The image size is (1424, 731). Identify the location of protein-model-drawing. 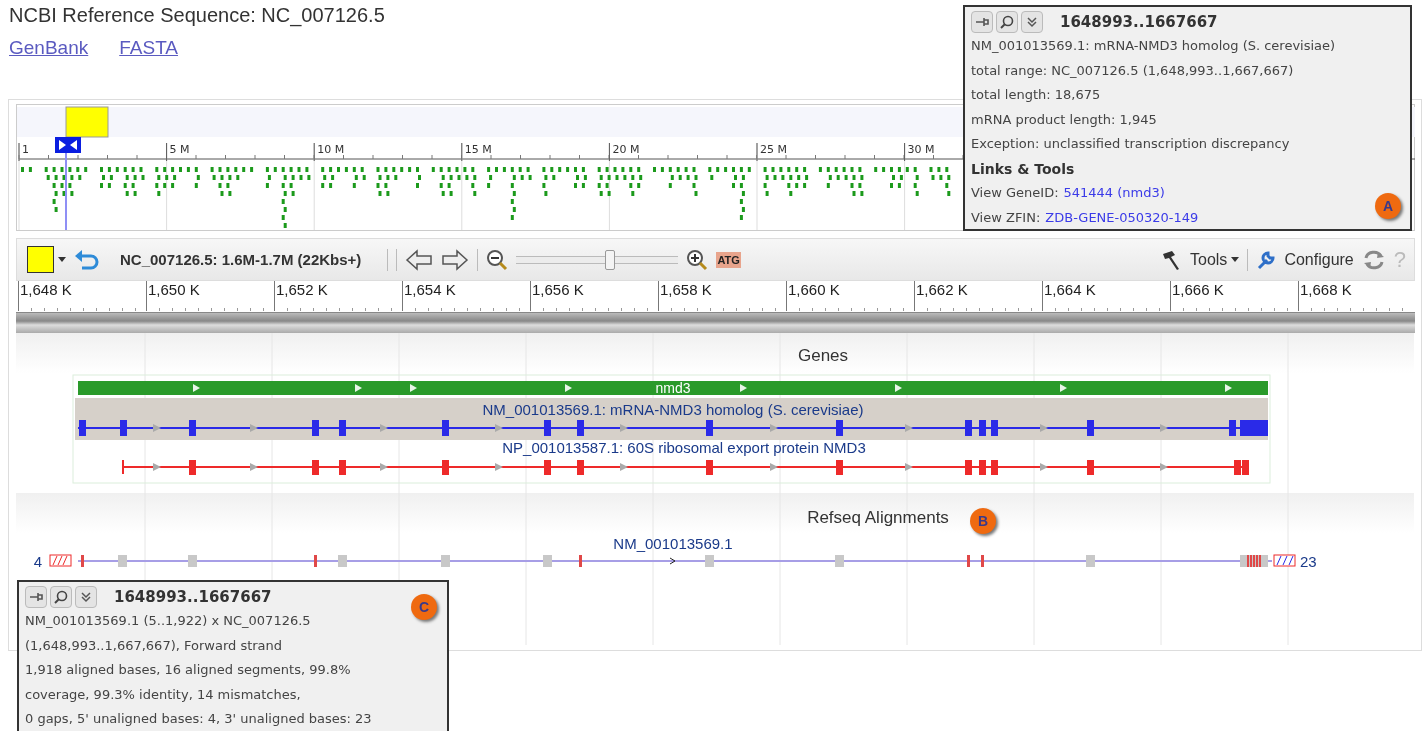
(685, 467).